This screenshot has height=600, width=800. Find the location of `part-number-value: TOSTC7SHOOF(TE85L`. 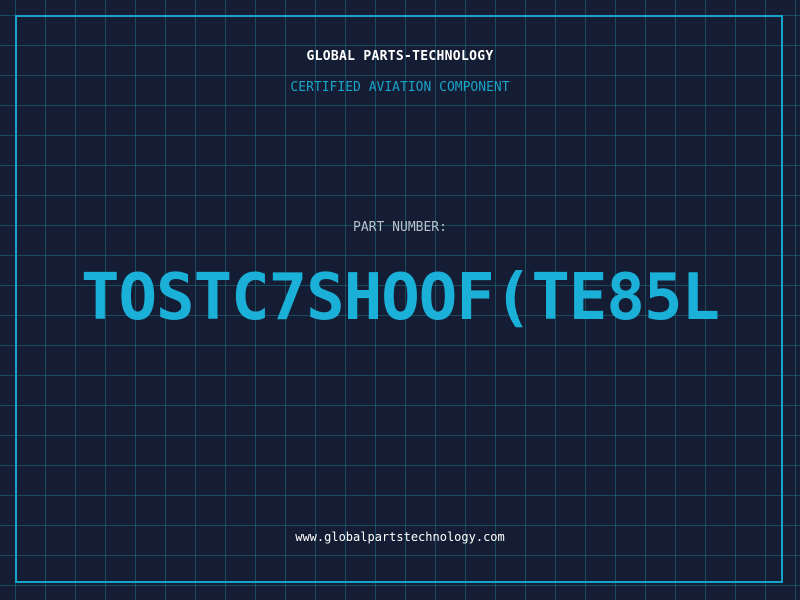

part-number-value: TOSTC7SHOOF(TE85L is located at coordinates (400, 298).